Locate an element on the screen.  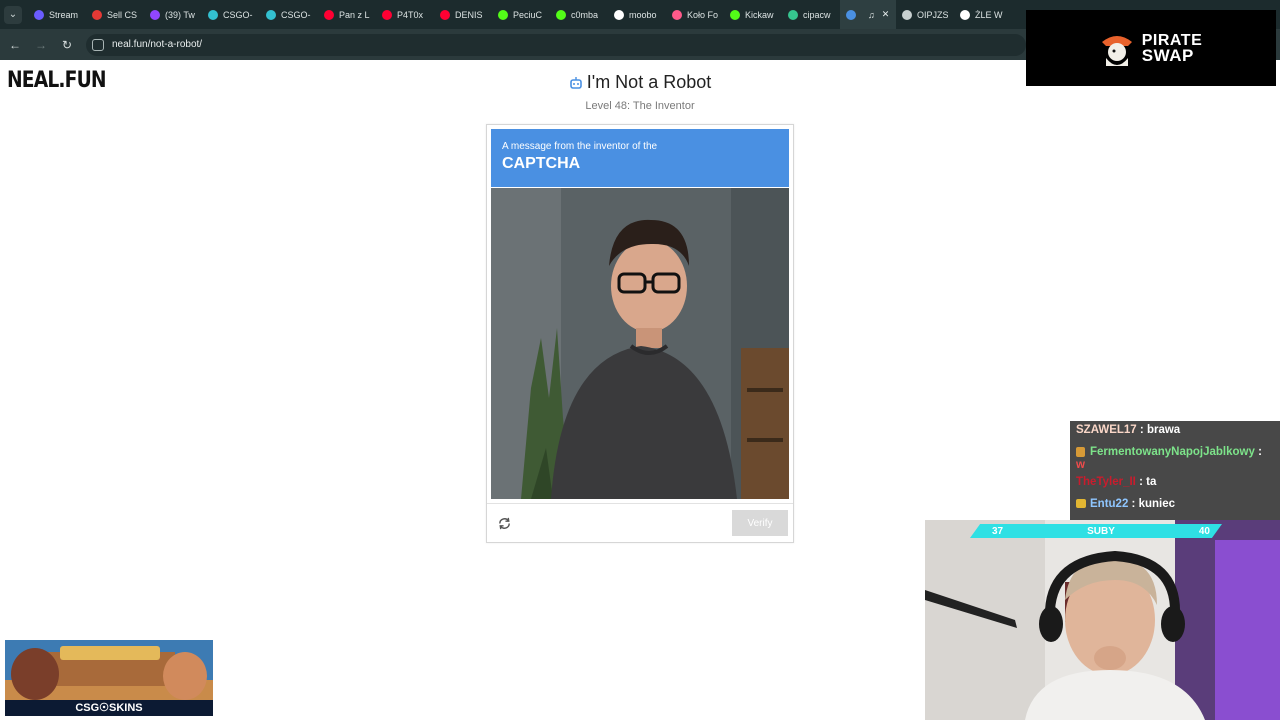
verify-button: Verify is located at coordinates (760, 523).